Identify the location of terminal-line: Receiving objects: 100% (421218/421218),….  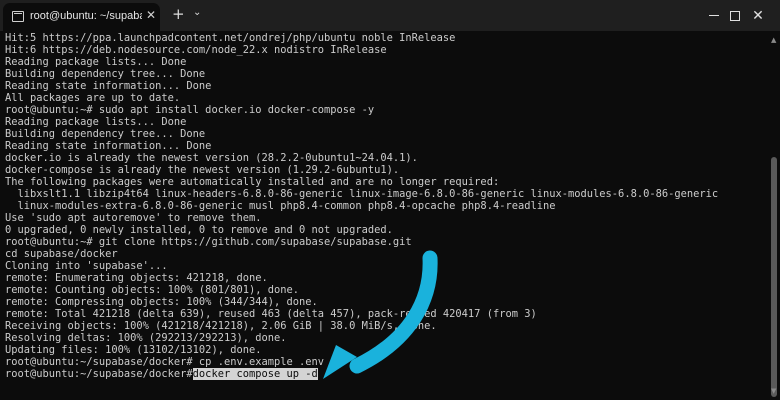
(221, 326).